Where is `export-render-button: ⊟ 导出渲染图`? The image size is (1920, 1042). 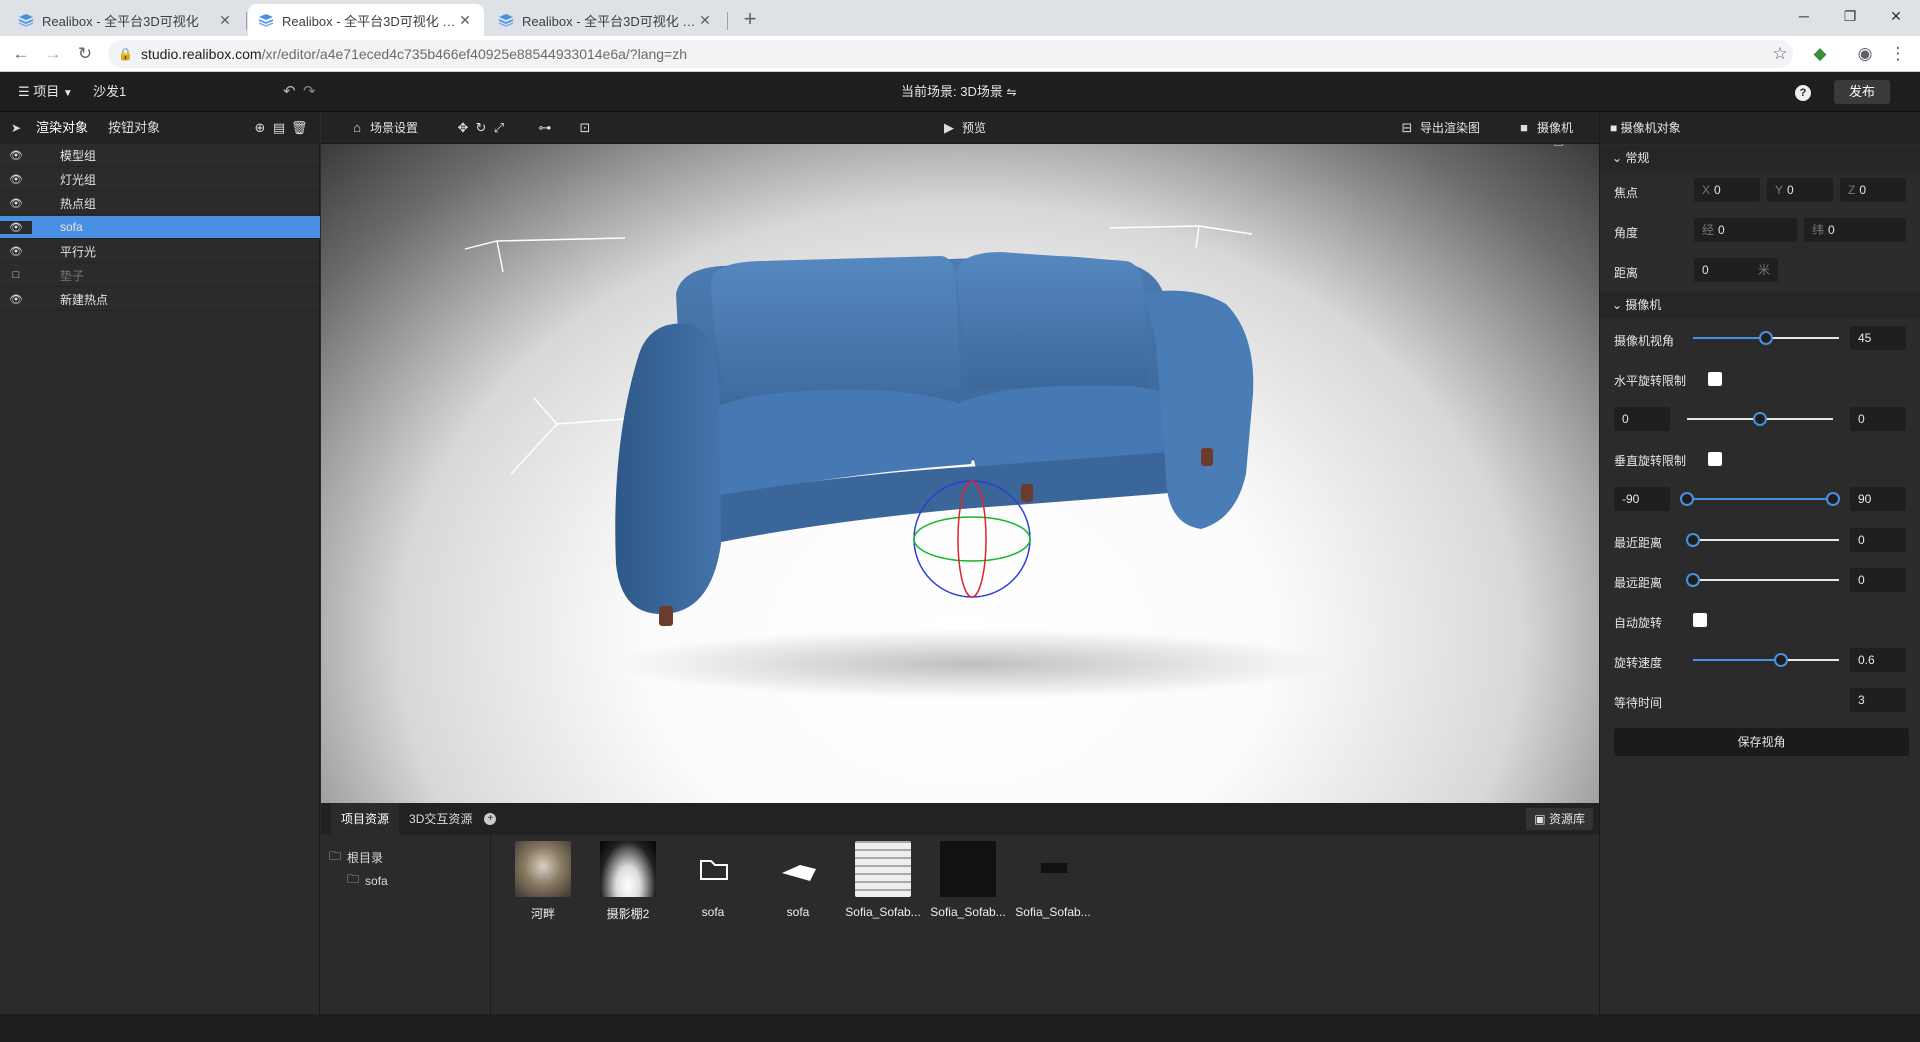
export-render-button: ⊟ 导出渲染图 is located at coordinates (1439, 128).